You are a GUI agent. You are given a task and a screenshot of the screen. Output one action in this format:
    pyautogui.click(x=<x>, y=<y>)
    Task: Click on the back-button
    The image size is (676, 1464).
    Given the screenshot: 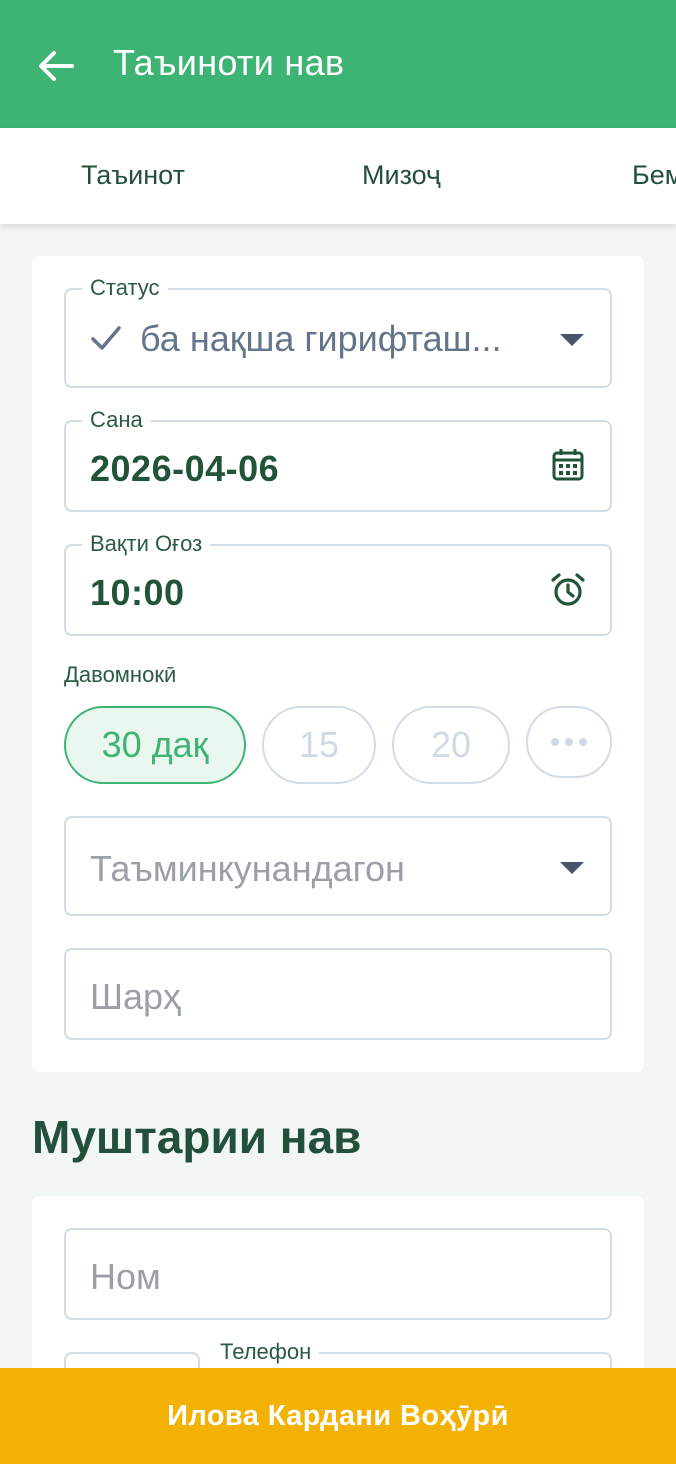 What is the action you would take?
    pyautogui.click(x=56, y=66)
    